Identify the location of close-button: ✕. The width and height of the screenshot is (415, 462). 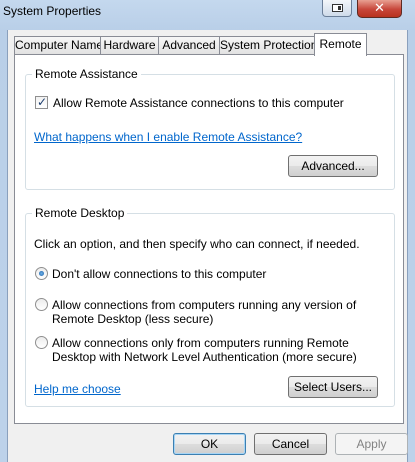
(379, 9).